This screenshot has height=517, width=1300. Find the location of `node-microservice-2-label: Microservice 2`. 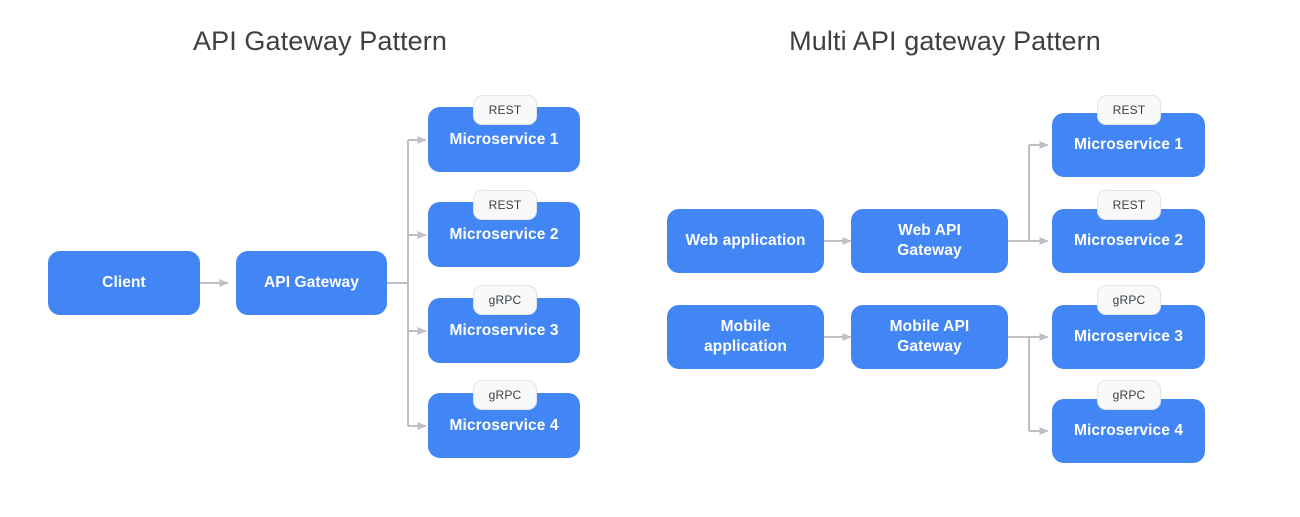

node-microservice-2-label: Microservice 2 is located at coordinates (504, 234).